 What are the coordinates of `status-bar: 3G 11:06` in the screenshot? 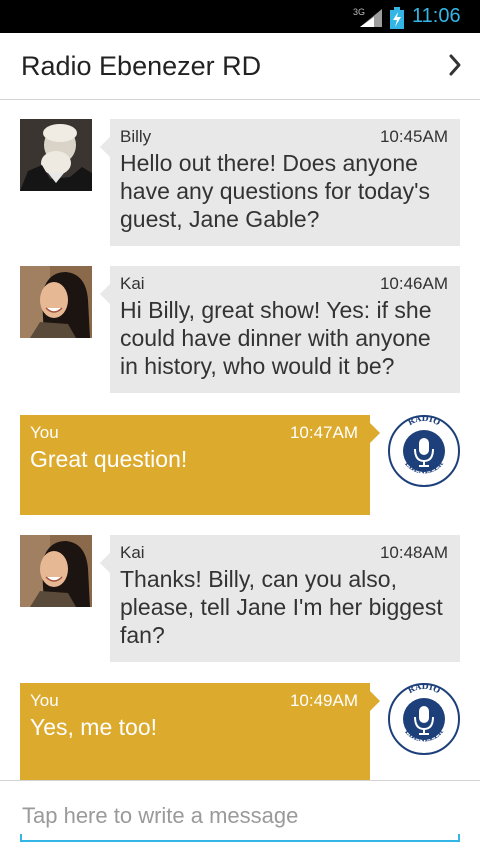 It's located at (240, 16).